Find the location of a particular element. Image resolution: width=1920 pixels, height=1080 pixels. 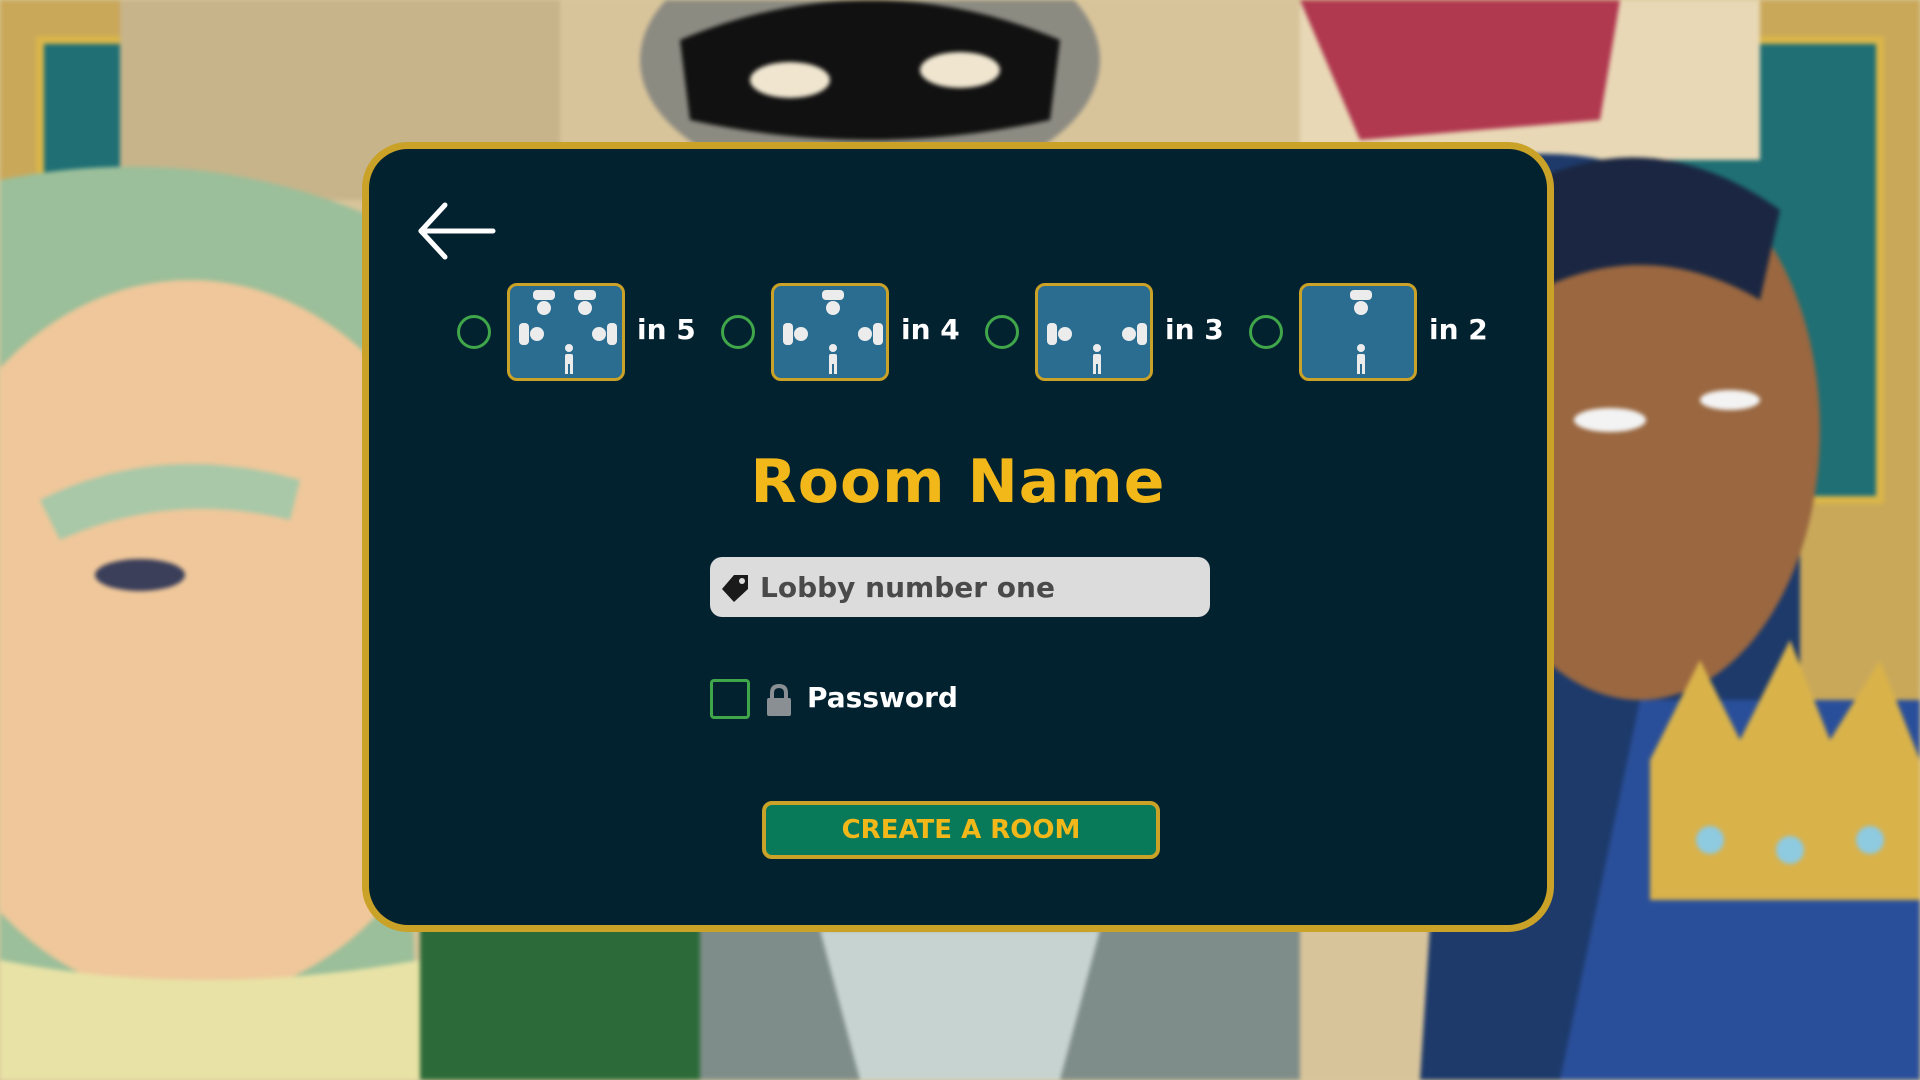

create-room-button: CREATE A ROOM is located at coordinates (961, 830).